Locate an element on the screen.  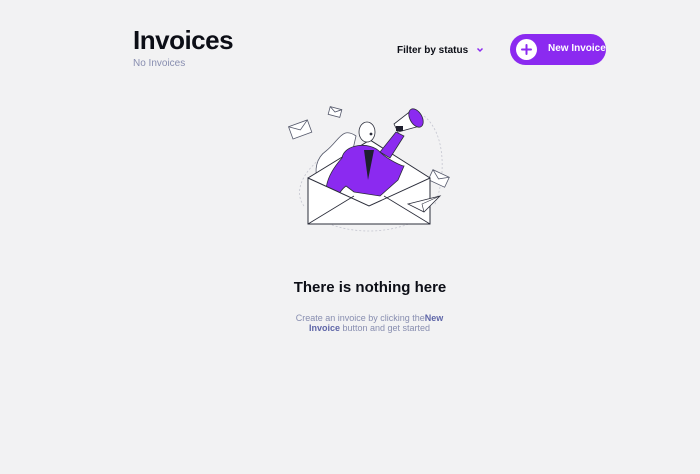
filter-label: Filter by status is located at coordinates (433, 50).